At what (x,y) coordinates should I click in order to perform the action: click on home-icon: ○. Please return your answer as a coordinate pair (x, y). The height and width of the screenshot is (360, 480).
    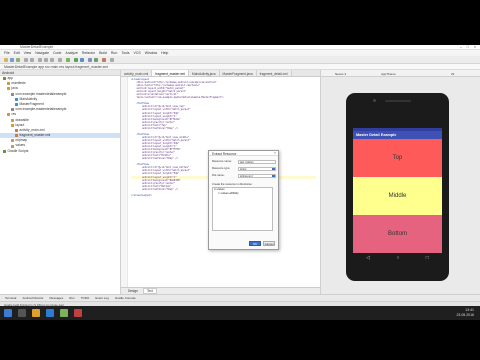
    Looking at the image, I should click on (398, 258).